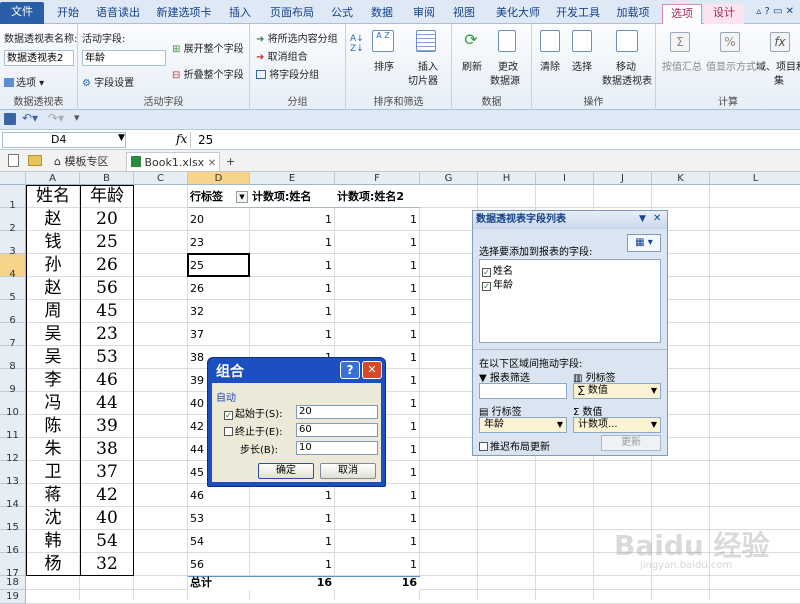 The width and height of the screenshot is (800, 604). Describe the element at coordinates (107, 178) in the screenshot. I see `column-header-b: B` at that location.